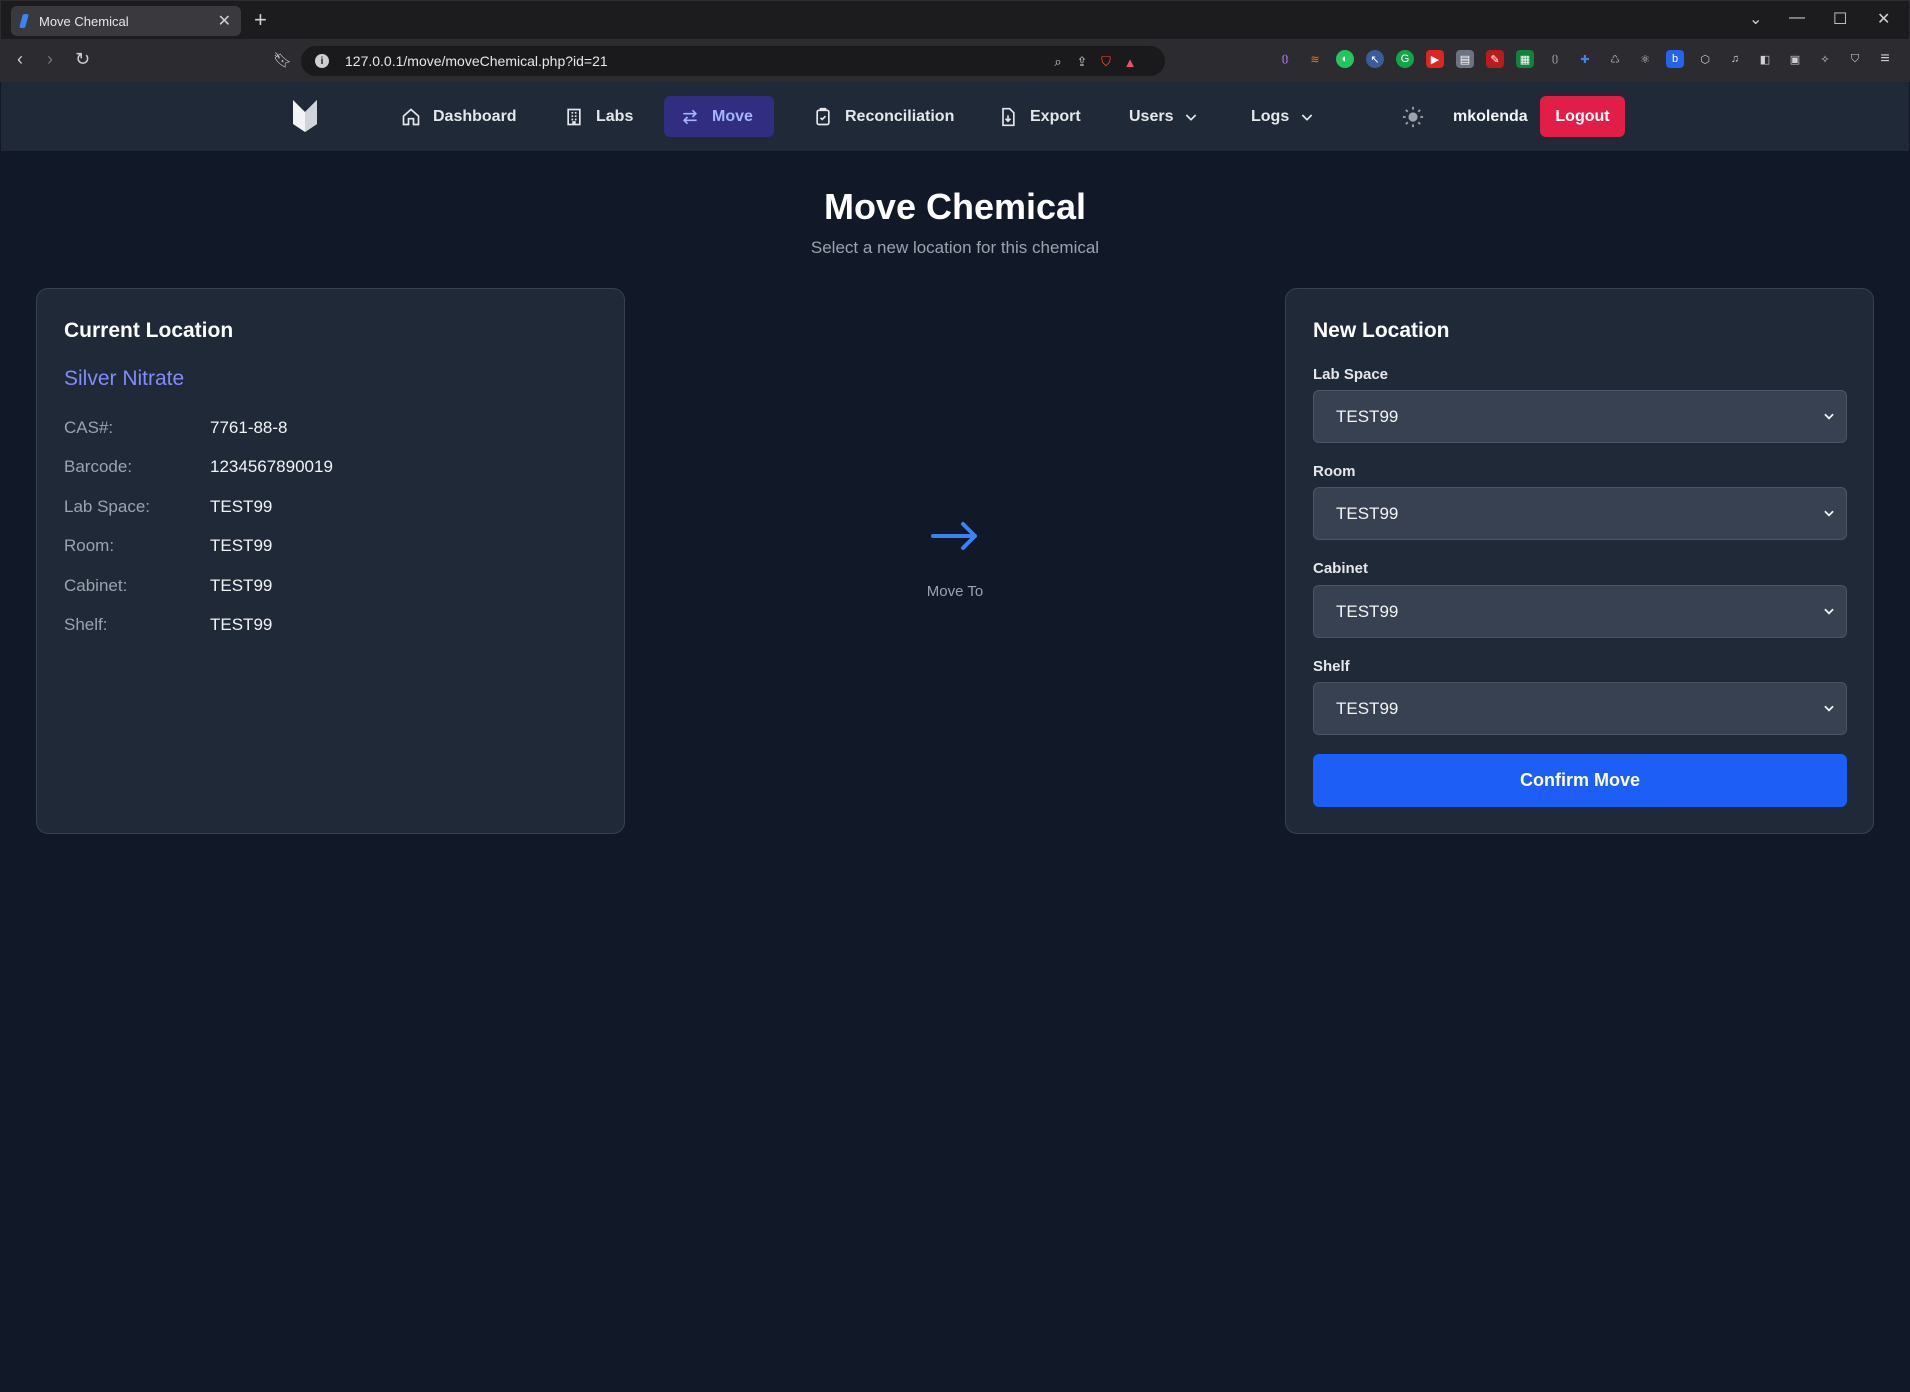 This screenshot has width=1910, height=1392. I want to click on extension-icon: ▤, so click(1465, 59).